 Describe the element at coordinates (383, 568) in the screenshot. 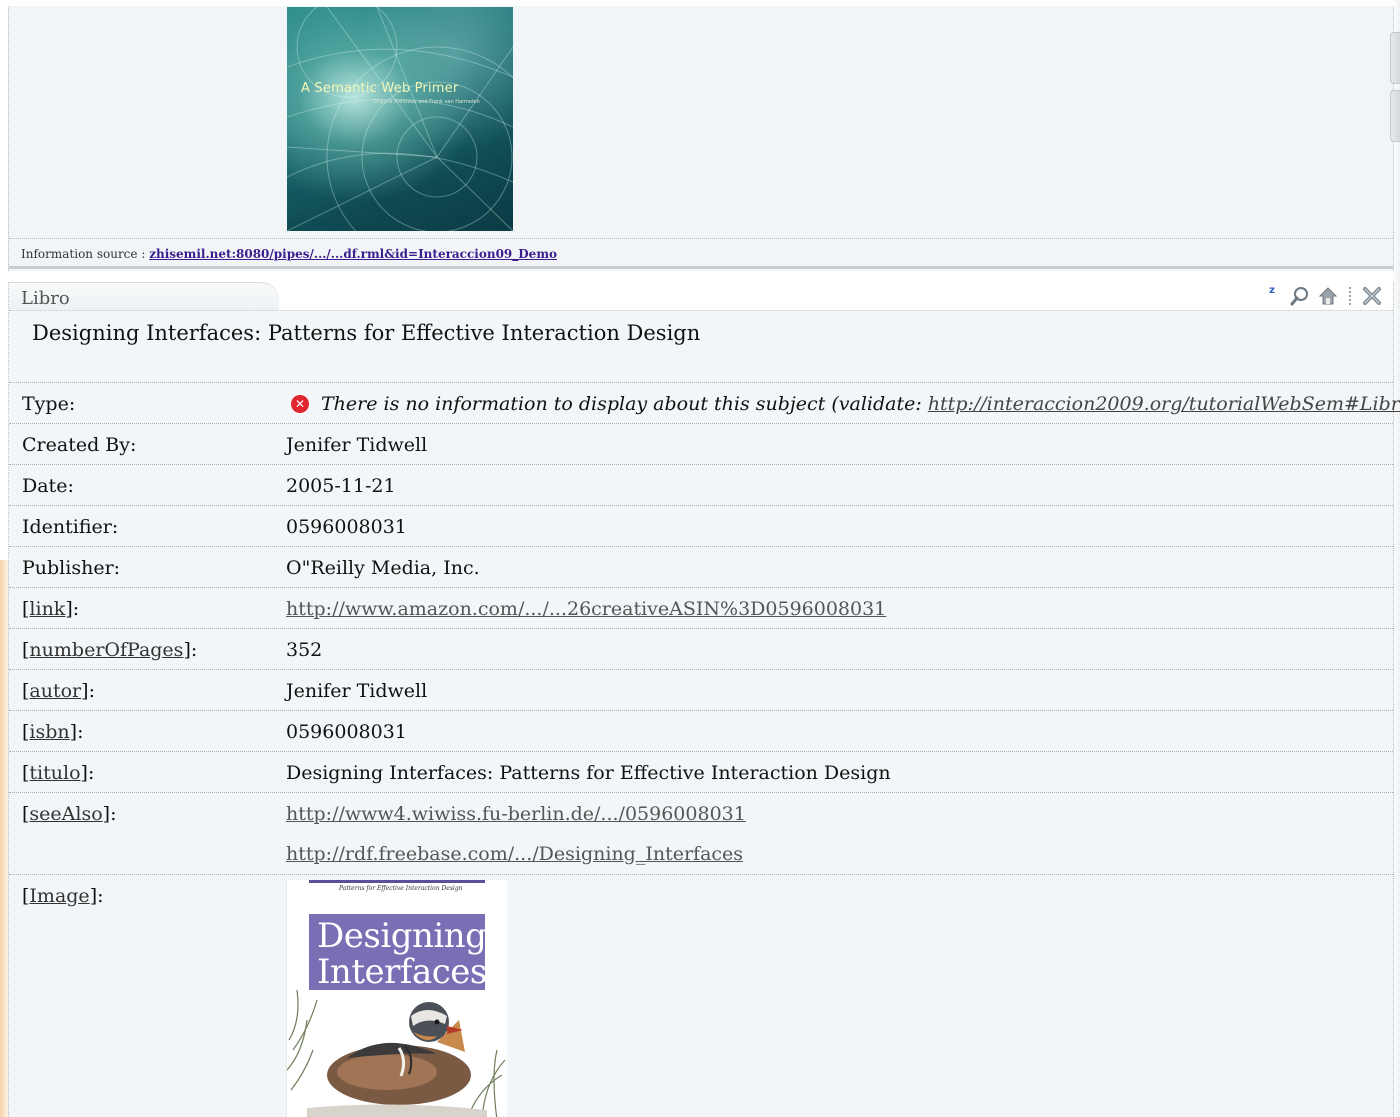

I see `property-value: O"Reilly Media, Inc.` at that location.